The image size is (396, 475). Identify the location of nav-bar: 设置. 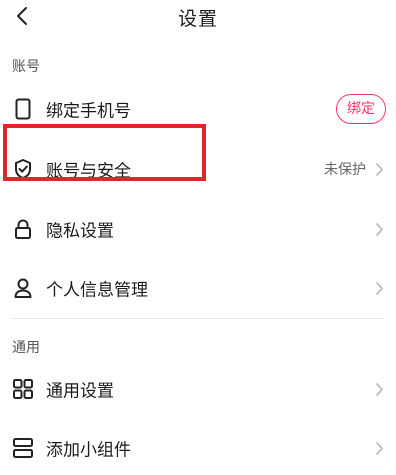
(198, 17).